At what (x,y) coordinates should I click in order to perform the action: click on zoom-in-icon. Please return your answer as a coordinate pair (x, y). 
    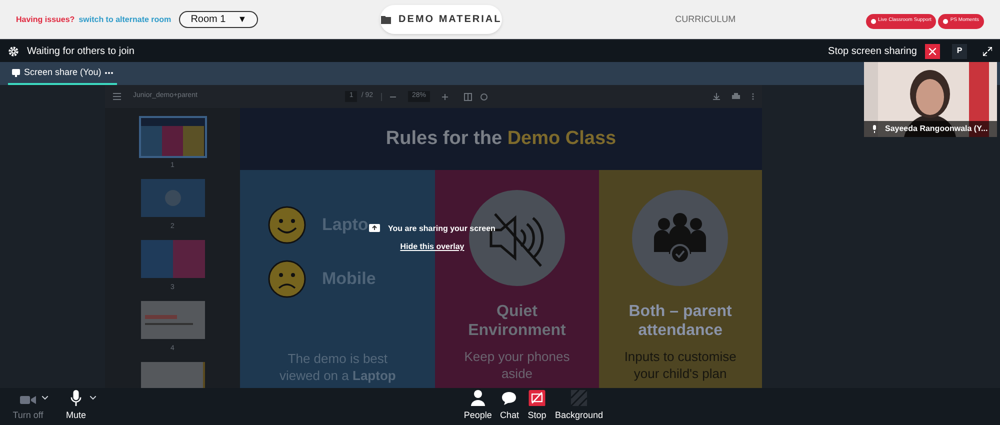
    Looking at the image, I should click on (445, 97).